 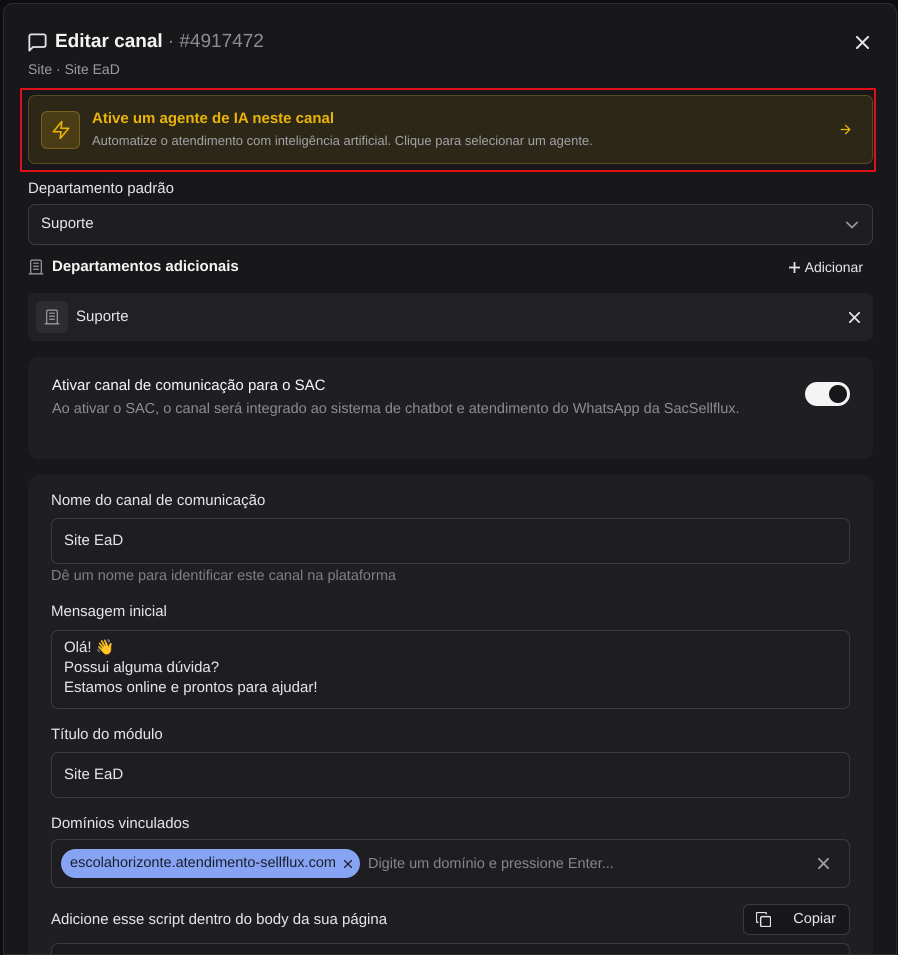 I want to click on module-title-input: Site EaD, so click(x=450, y=775).